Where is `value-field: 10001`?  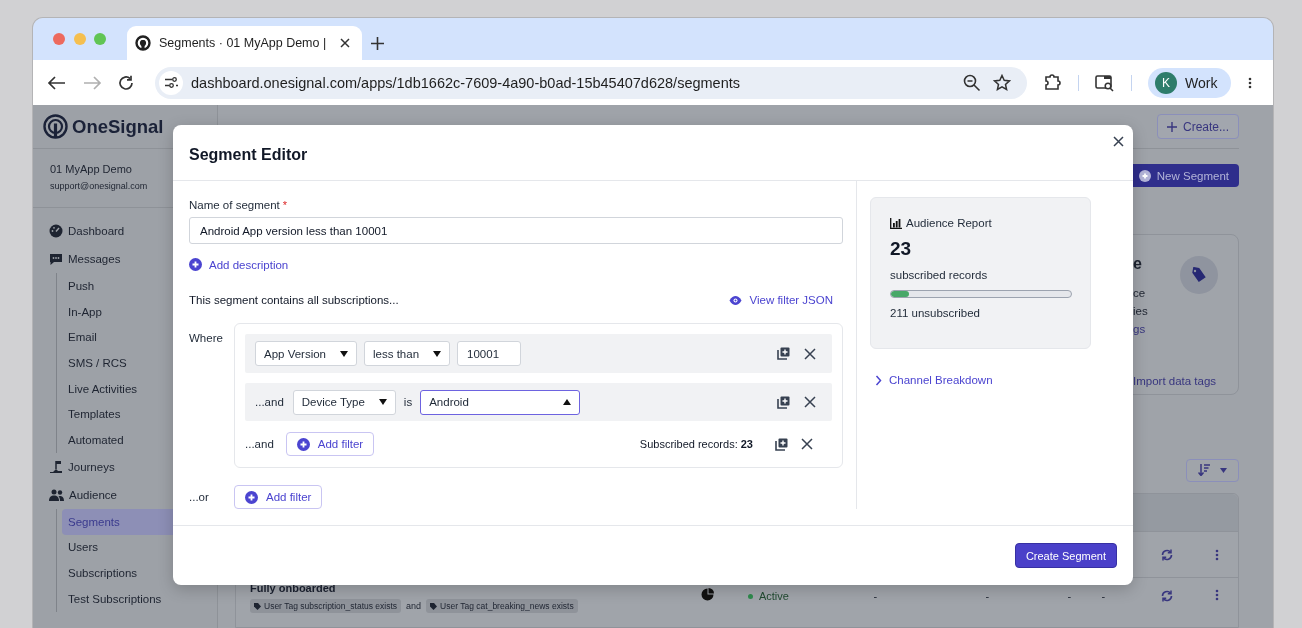 value-field: 10001 is located at coordinates (489, 353).